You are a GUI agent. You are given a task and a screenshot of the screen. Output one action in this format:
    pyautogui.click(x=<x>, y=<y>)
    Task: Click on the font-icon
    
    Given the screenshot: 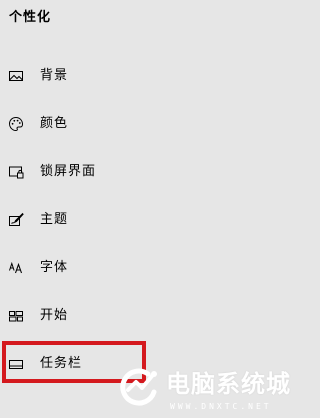 What is the action you would take?
    pyautogui.click(x=16, y=268)
    